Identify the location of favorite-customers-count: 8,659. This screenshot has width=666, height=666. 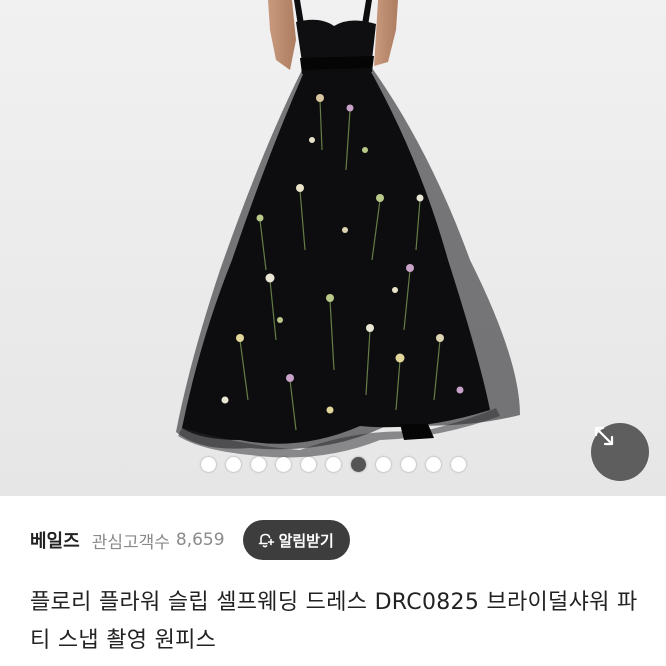
(200, 540).